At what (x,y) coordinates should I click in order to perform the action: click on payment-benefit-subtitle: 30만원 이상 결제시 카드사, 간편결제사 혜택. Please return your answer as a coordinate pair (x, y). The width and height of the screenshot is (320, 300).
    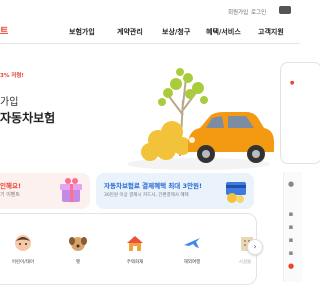
    Looking at the image, I should click on (146, 195).